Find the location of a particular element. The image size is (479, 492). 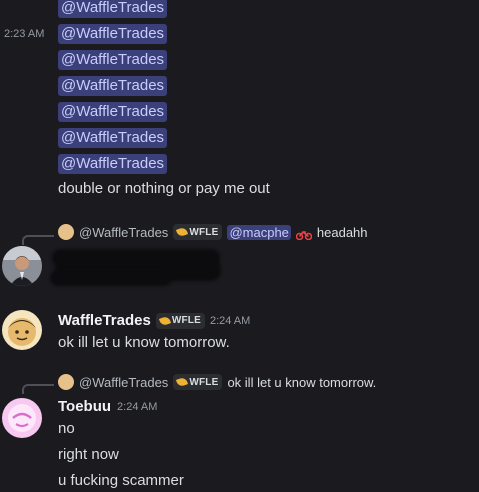

message-text: no is located at coordinates (66, 428).